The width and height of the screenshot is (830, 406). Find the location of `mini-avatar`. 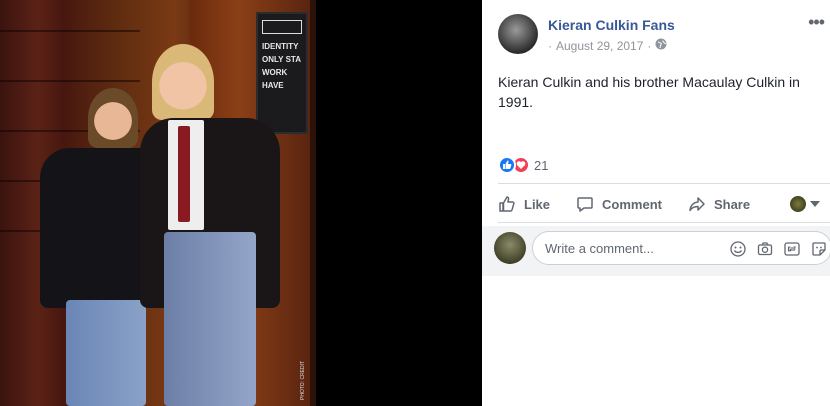

mini-avatar is located at coordinates (798, 204).